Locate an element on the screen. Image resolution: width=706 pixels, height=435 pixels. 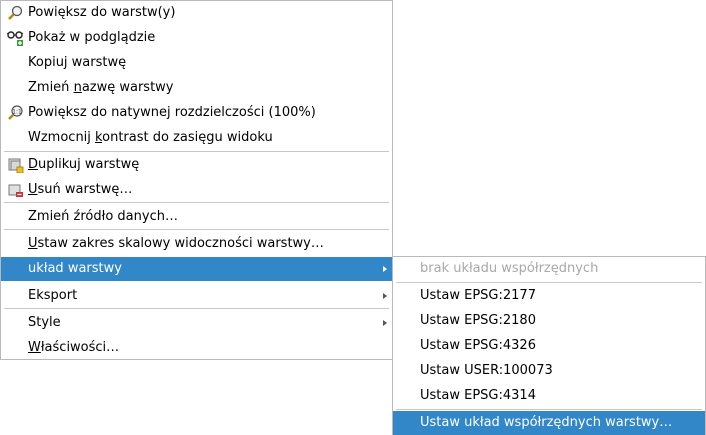
svg-text: 1:1 is located at coordinates (17, 112).